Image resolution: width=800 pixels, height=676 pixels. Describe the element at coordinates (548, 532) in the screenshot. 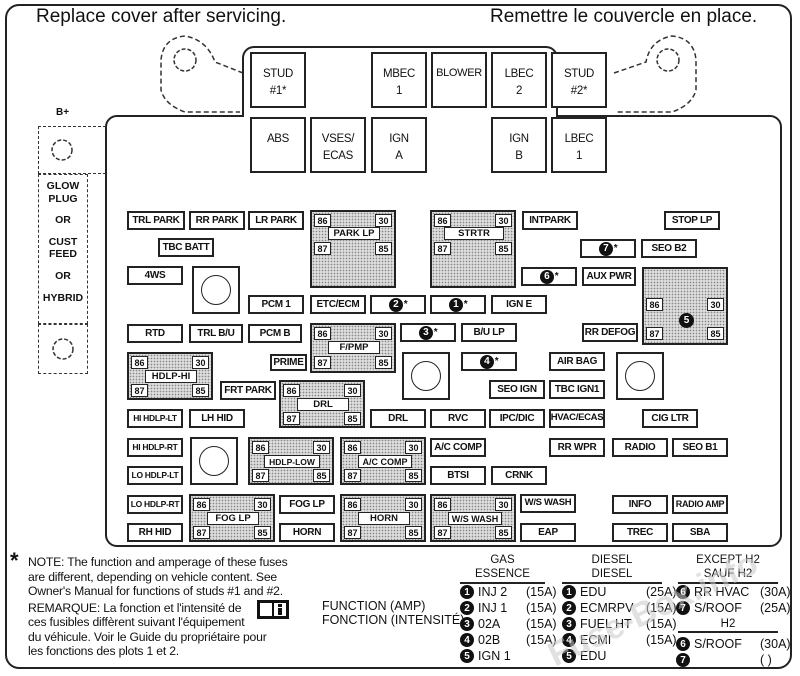

I see `fuse-eap: EAP` at that location.